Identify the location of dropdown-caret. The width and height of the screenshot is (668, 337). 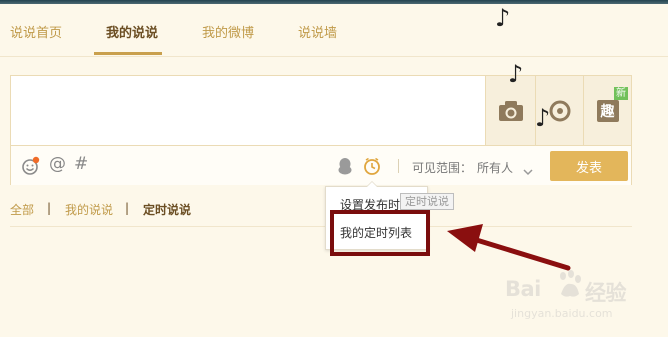
(372, 184).